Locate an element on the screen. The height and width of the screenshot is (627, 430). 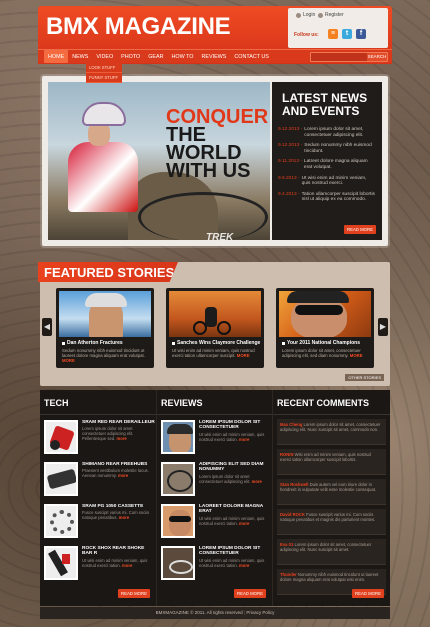
shock-thumbnail is located at coordinates (61, 563).